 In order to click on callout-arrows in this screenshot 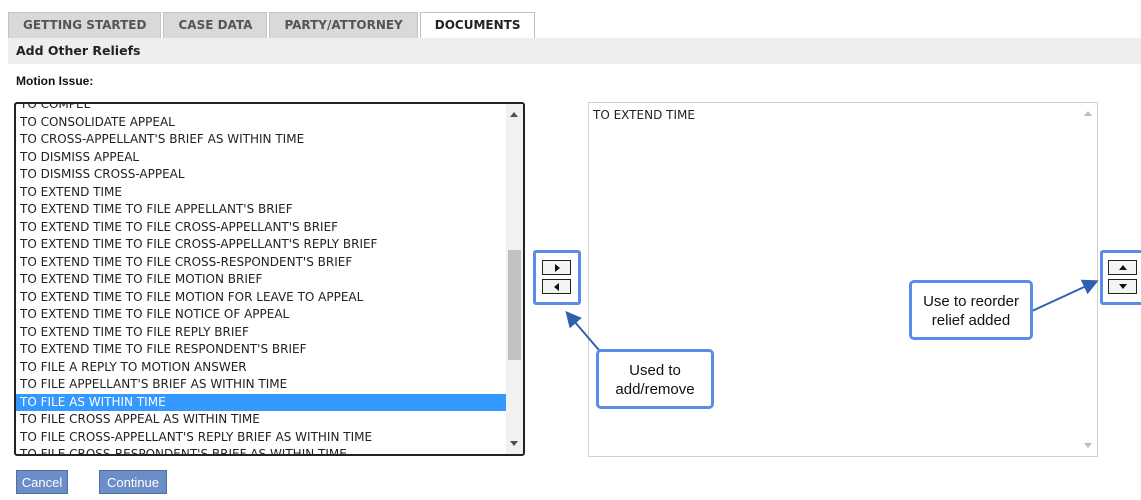, I will do `click(832, 318)`.